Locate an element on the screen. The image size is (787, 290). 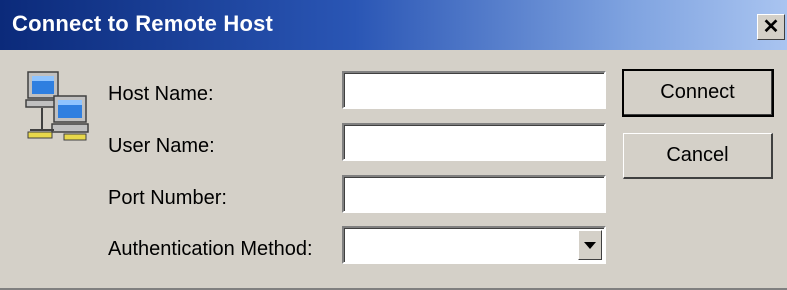
host-name-label: Host Name: is located at coordinates (161, 94).